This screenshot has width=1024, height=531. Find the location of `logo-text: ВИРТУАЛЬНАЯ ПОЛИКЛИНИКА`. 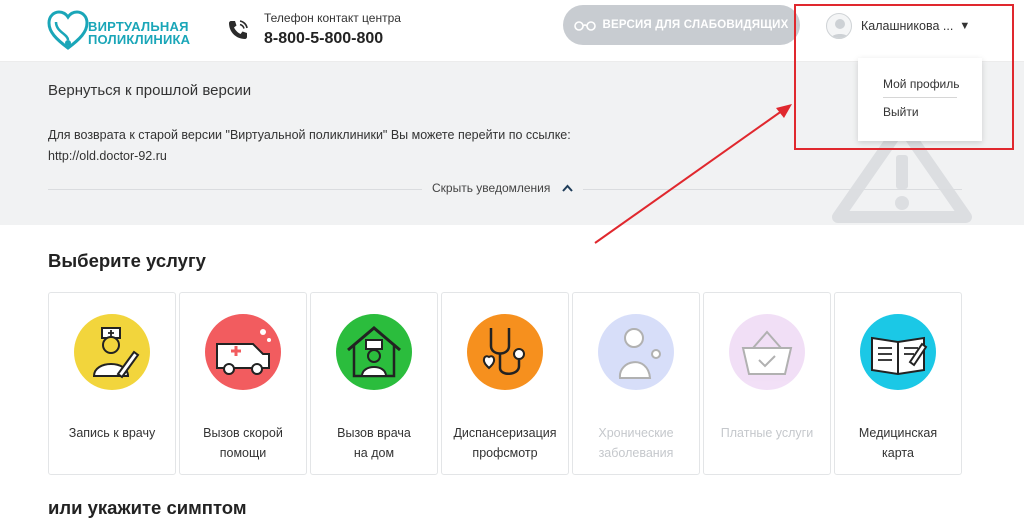

logo-text: ВИРТУАЛЬНАЯ ПОЛИКЛИНИКА is located at coordinates (139, 33).